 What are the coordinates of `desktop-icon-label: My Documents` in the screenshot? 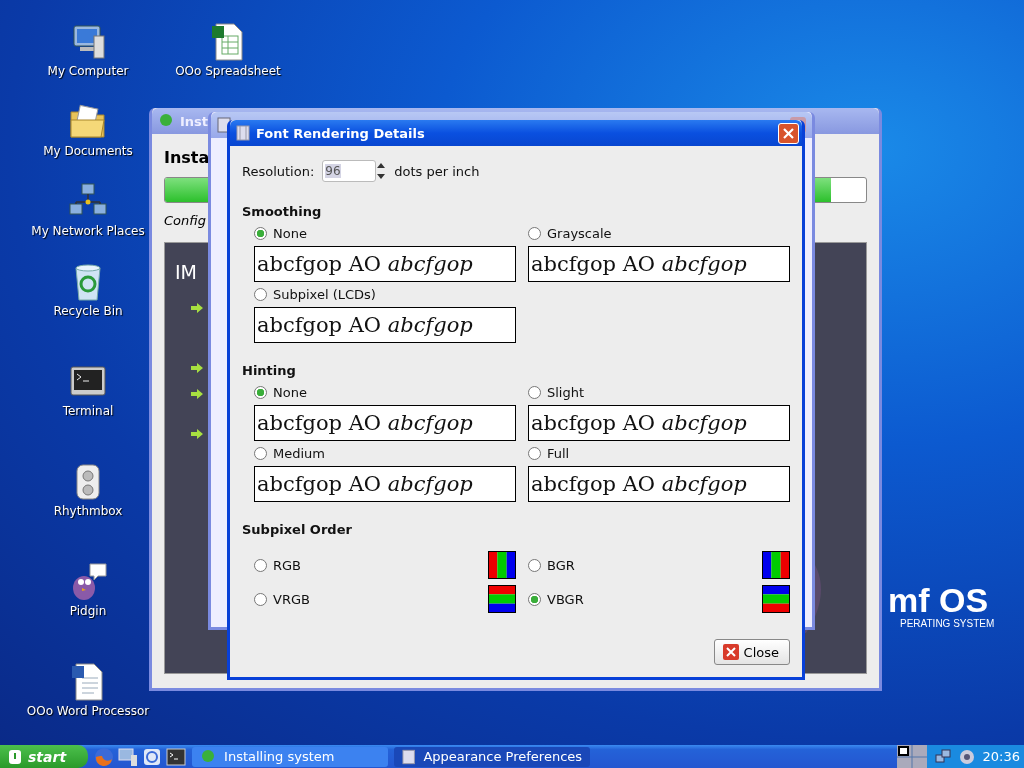 It's located at (88, 151).